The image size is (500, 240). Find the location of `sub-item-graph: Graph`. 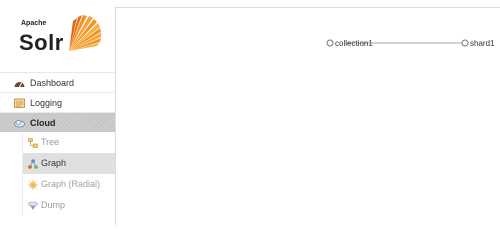

sub-item-graph: Graph is located at coordinates (68, 163).